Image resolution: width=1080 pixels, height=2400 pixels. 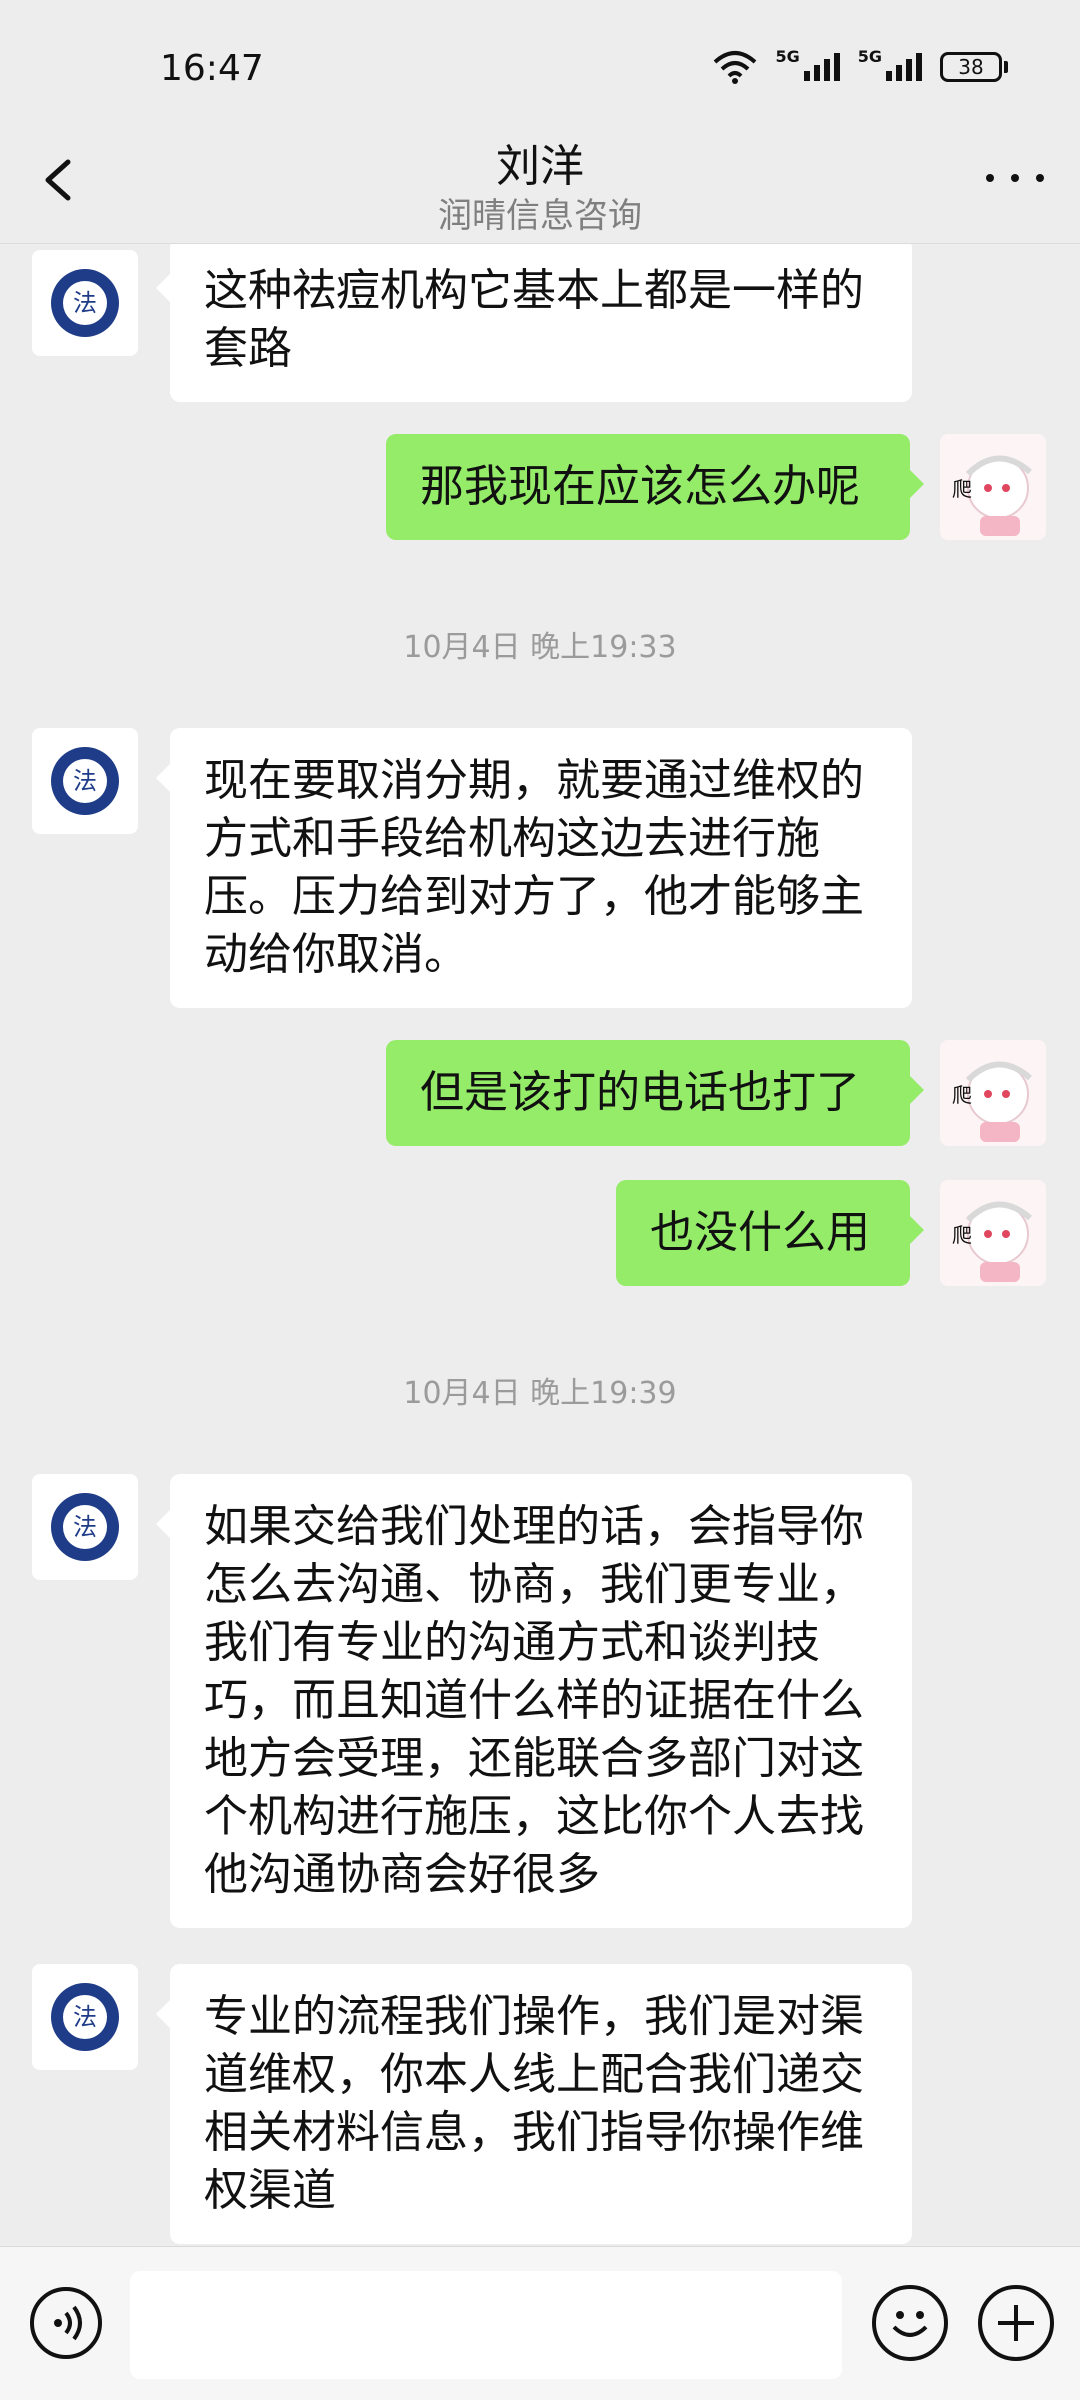 I want to click on status-bar: 16:47 5G 5G 38, so click(x=540, y=70).